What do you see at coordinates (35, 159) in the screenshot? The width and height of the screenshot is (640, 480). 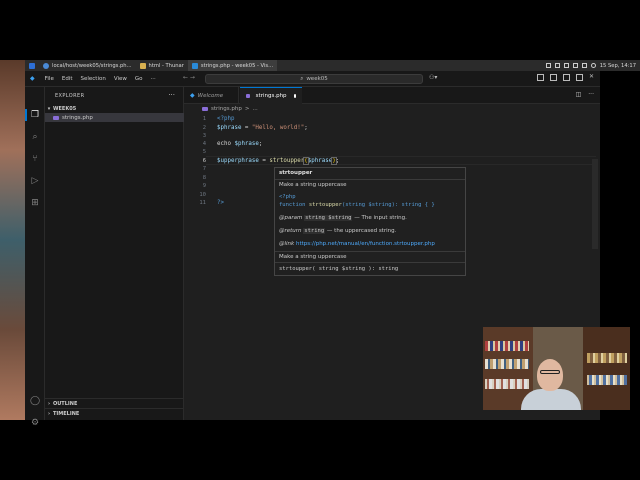 I see `source-control-icon: ⑂` at bounding box center [35, 159].